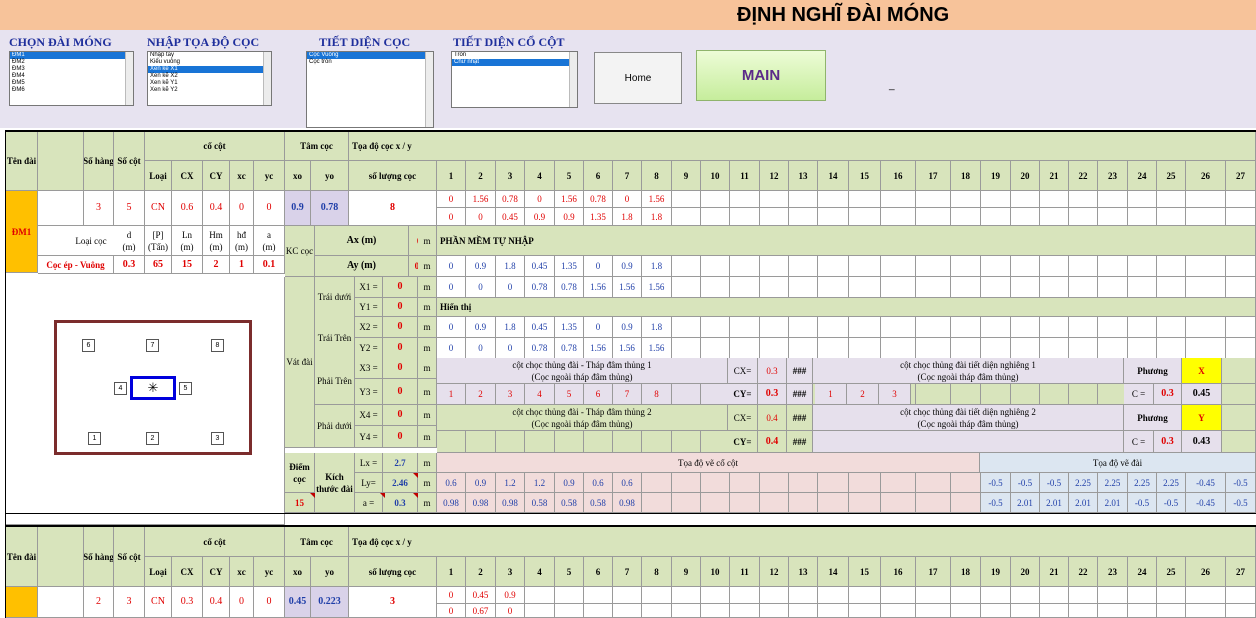 This screenshot has width=1256, height=618. What do you see at coordinates (802, 146) in the screenshot?
I see `header-toa-do: Tọa độ cọc x / y` at bounding box center [802, 146].